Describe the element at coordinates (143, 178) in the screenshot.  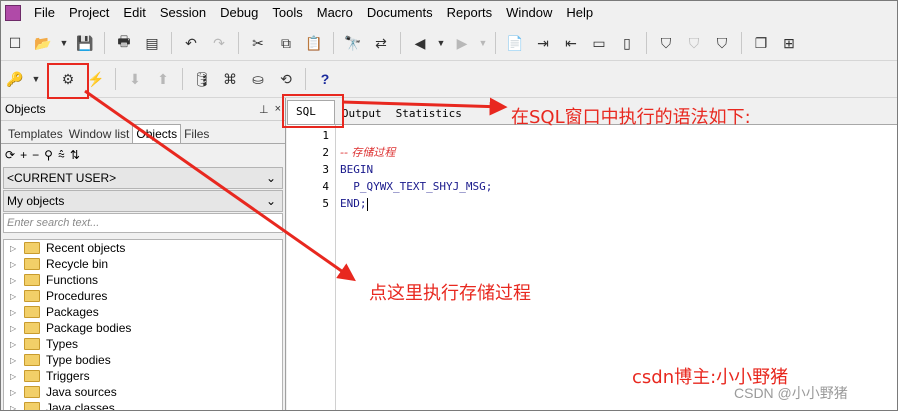
I see `user-select: <CURRENT USER> ⌄` at that location.